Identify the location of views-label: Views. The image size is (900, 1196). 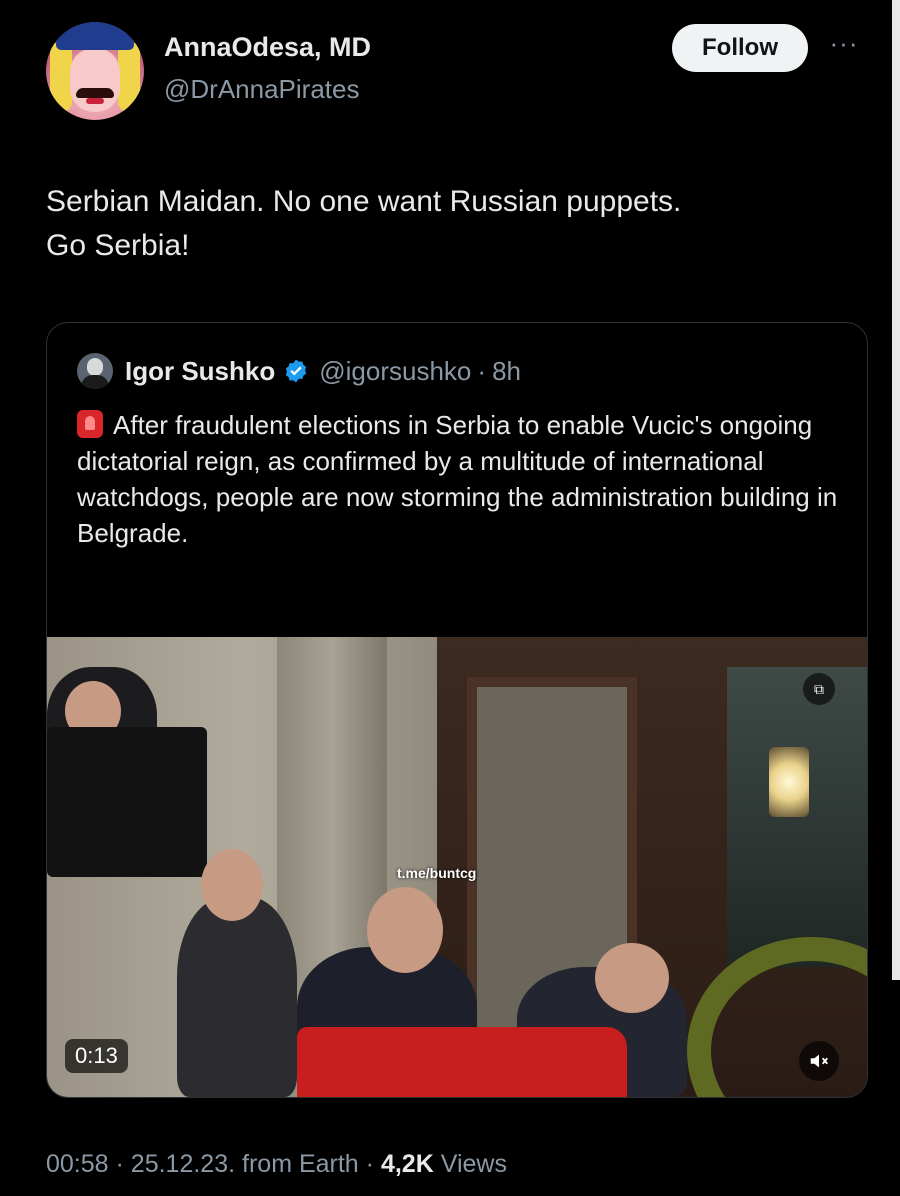
(473, 1164).